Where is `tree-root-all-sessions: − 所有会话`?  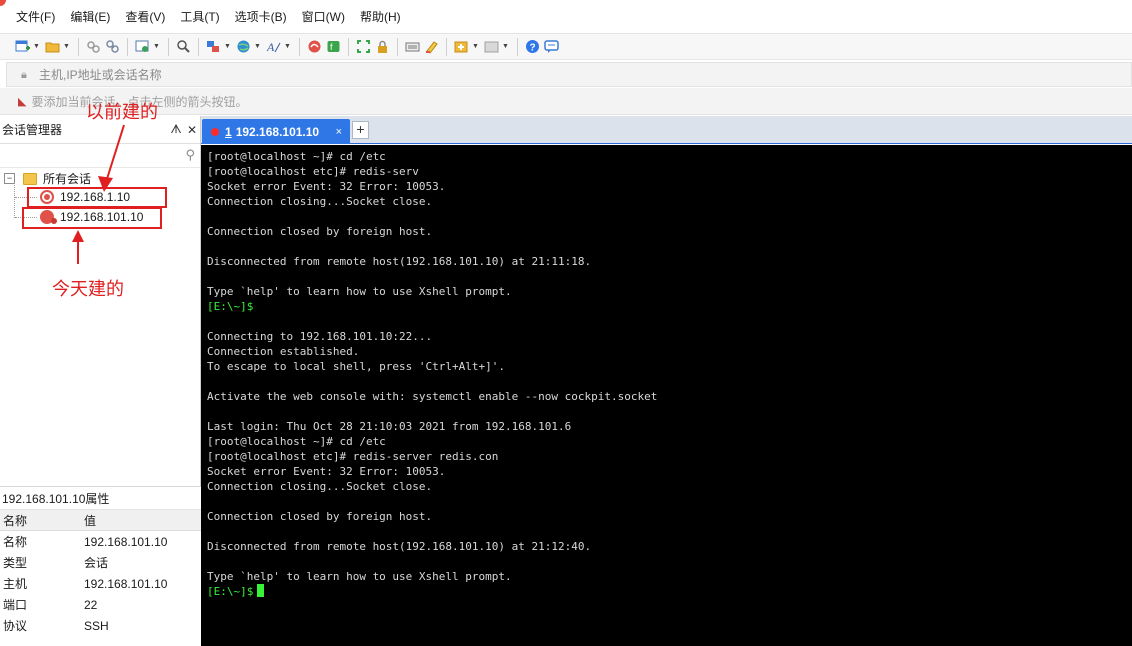 tree-root-all-sessions: − 所有会话 is located at coordinates (47, 178).